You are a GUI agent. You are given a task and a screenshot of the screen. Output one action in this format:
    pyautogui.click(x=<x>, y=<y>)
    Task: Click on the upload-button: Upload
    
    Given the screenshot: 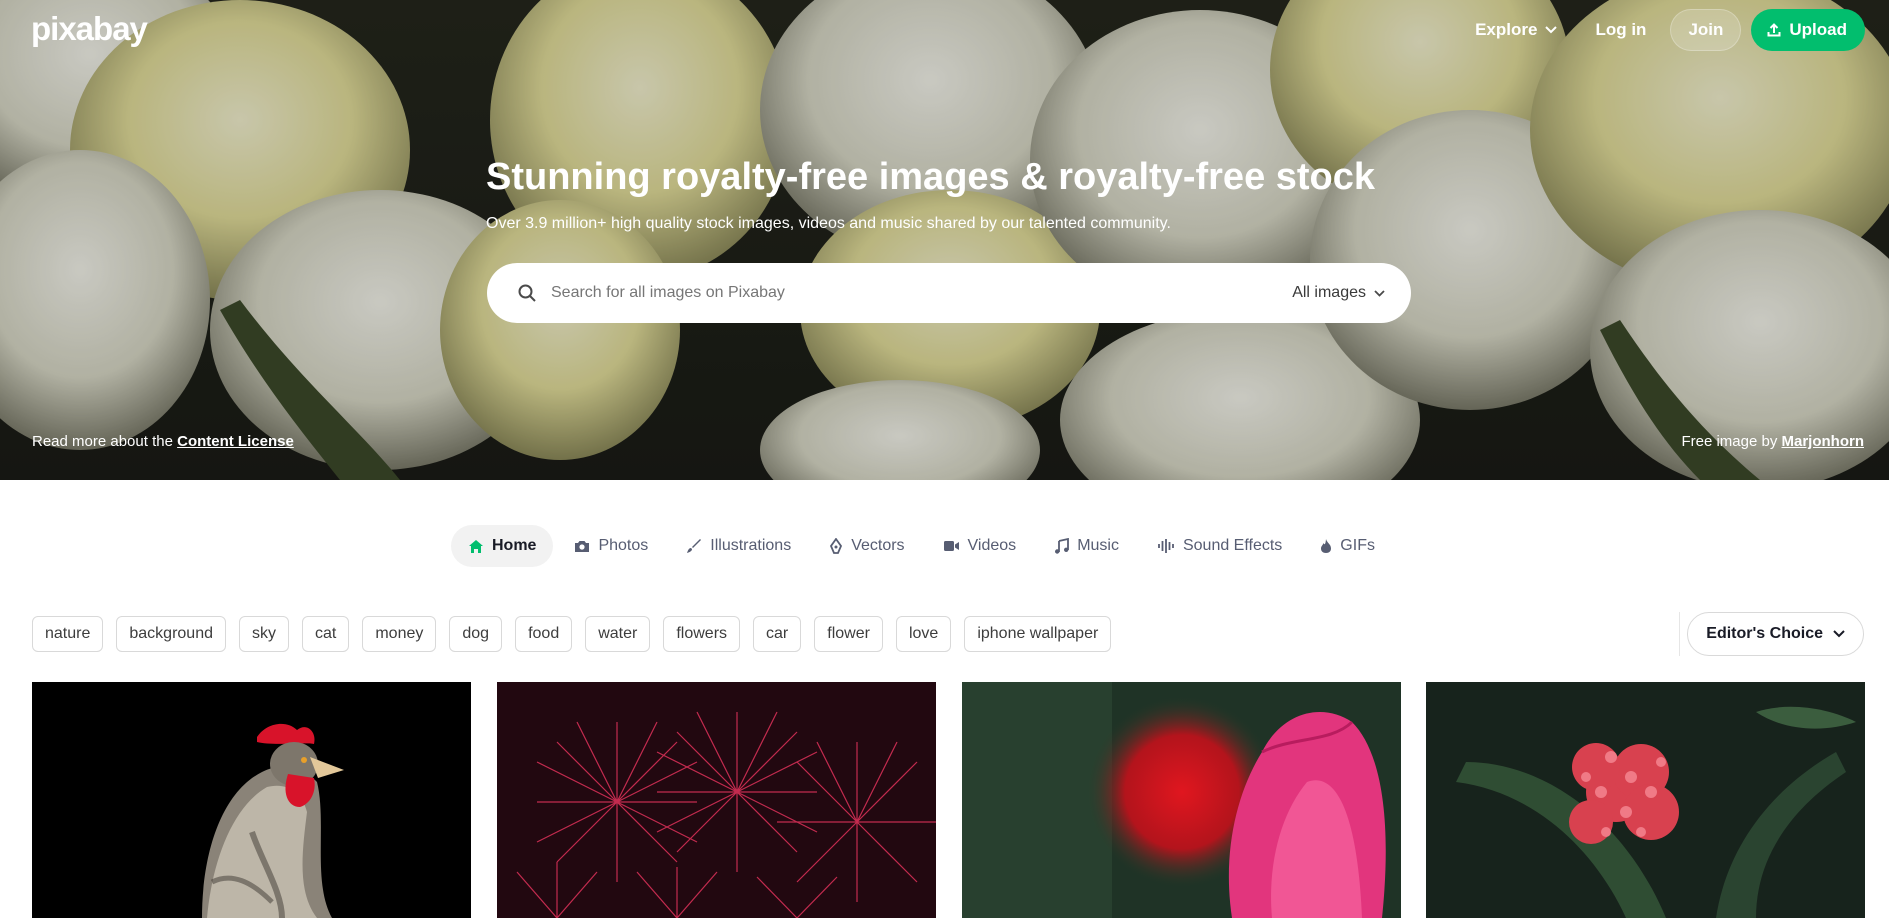 What is the action you would take?
    pyautogui.click(x=1808, y=30)
    